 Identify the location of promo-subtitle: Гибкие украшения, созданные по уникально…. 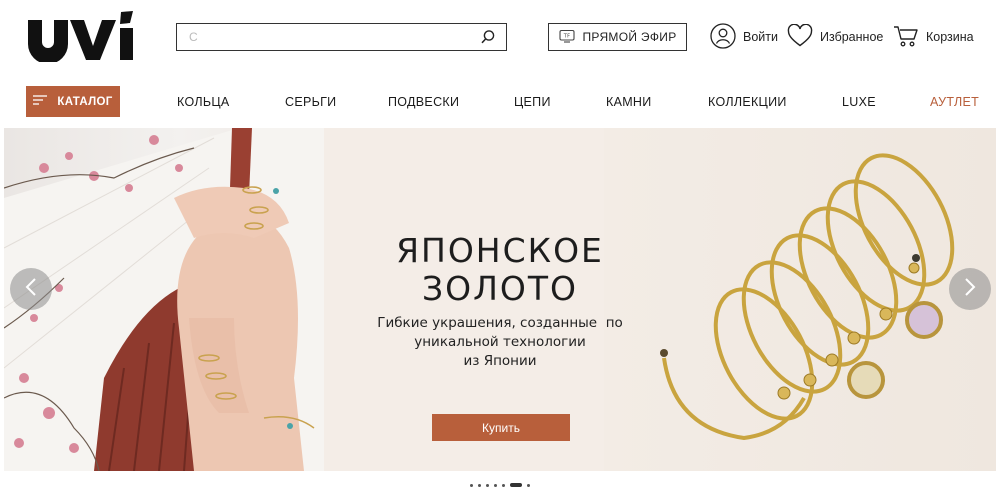
(500, 342).